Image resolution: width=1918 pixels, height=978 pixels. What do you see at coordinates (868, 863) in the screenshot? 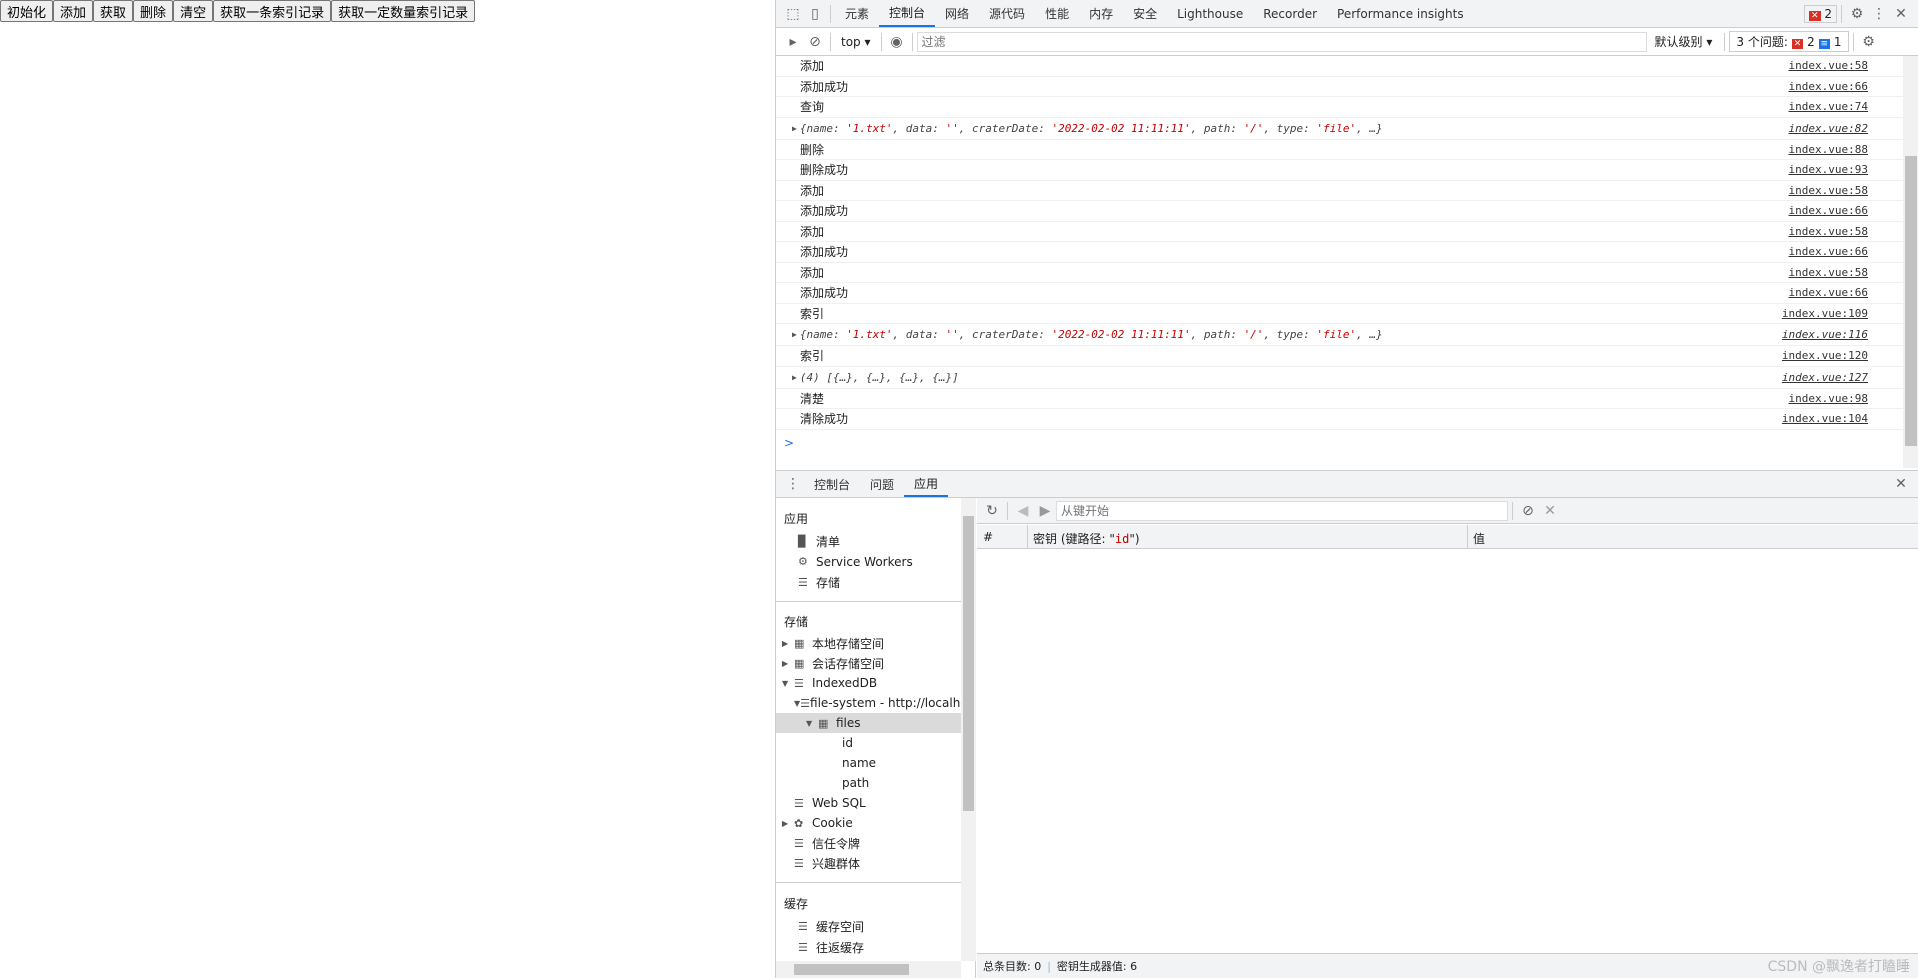
I see `sidebar-item: ☰ 兴趣群体` at bounding box center [868, 863].